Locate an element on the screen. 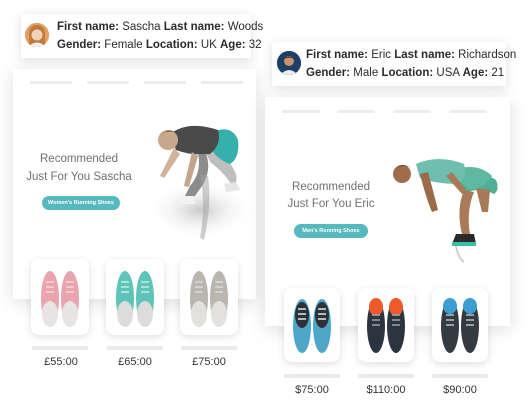 This screenshot has height=408, width=528. first-name-value: Sascha is located at coordinates (141, 27).